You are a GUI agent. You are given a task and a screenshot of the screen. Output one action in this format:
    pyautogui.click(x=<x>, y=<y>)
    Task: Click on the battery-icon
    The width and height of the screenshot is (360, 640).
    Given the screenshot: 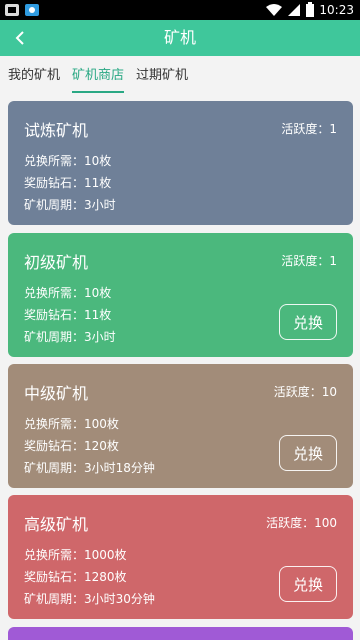 What is the action you would take?
    pyautogui.click(x=310, y=9)
    